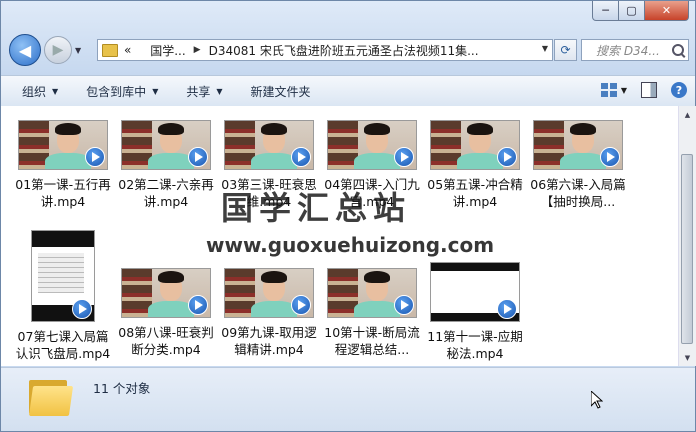 This screenshot has height=432, width=696. I want to click on window-controls: ─ ▢ ✕, so click(640, 11).